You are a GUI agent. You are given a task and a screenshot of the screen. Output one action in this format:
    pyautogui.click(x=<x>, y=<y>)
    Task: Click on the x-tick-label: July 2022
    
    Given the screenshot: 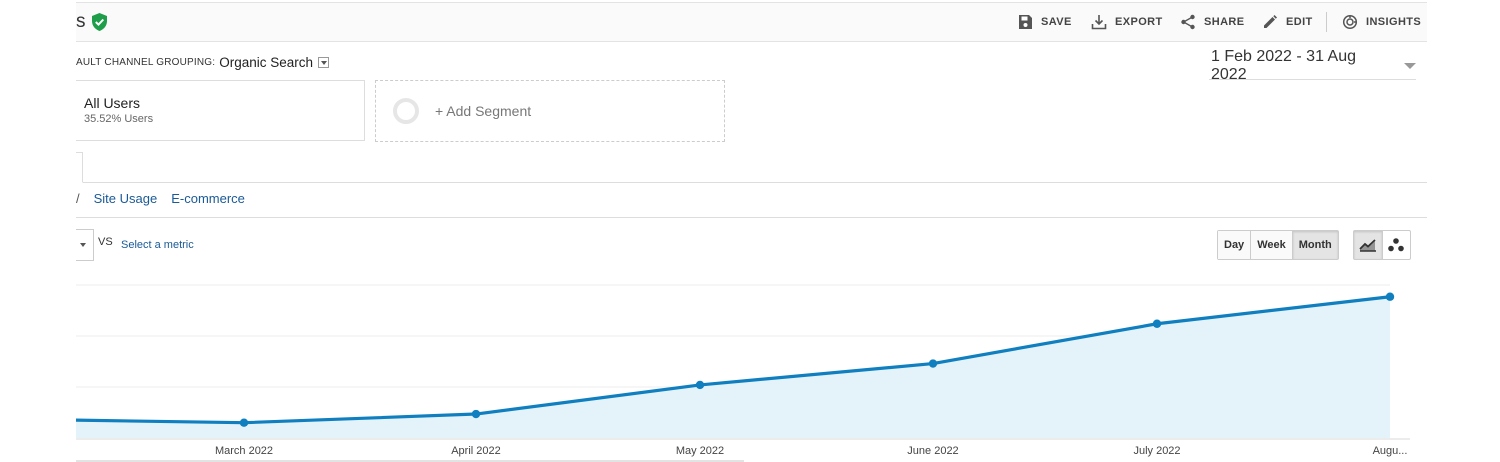 What is the action you would take?
    pyautogui.click(x=1156, y=451)
    